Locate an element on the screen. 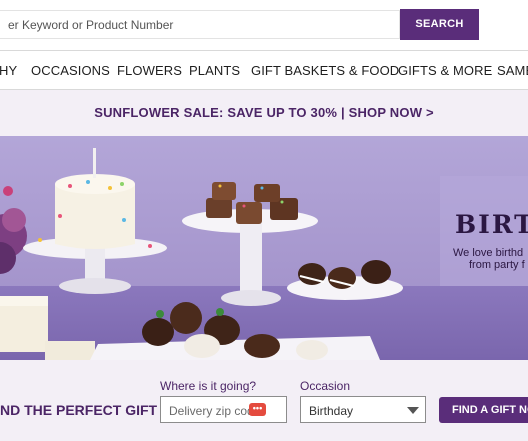  occasion-select: Birthday is located at coordinates (363, 409).